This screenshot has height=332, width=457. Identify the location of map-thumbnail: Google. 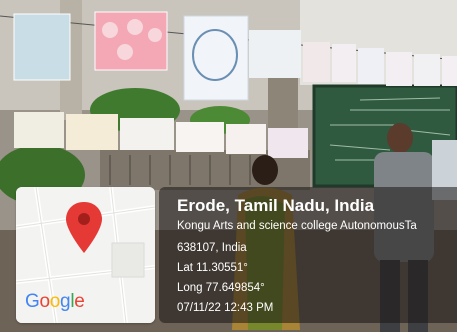
(85, 255).